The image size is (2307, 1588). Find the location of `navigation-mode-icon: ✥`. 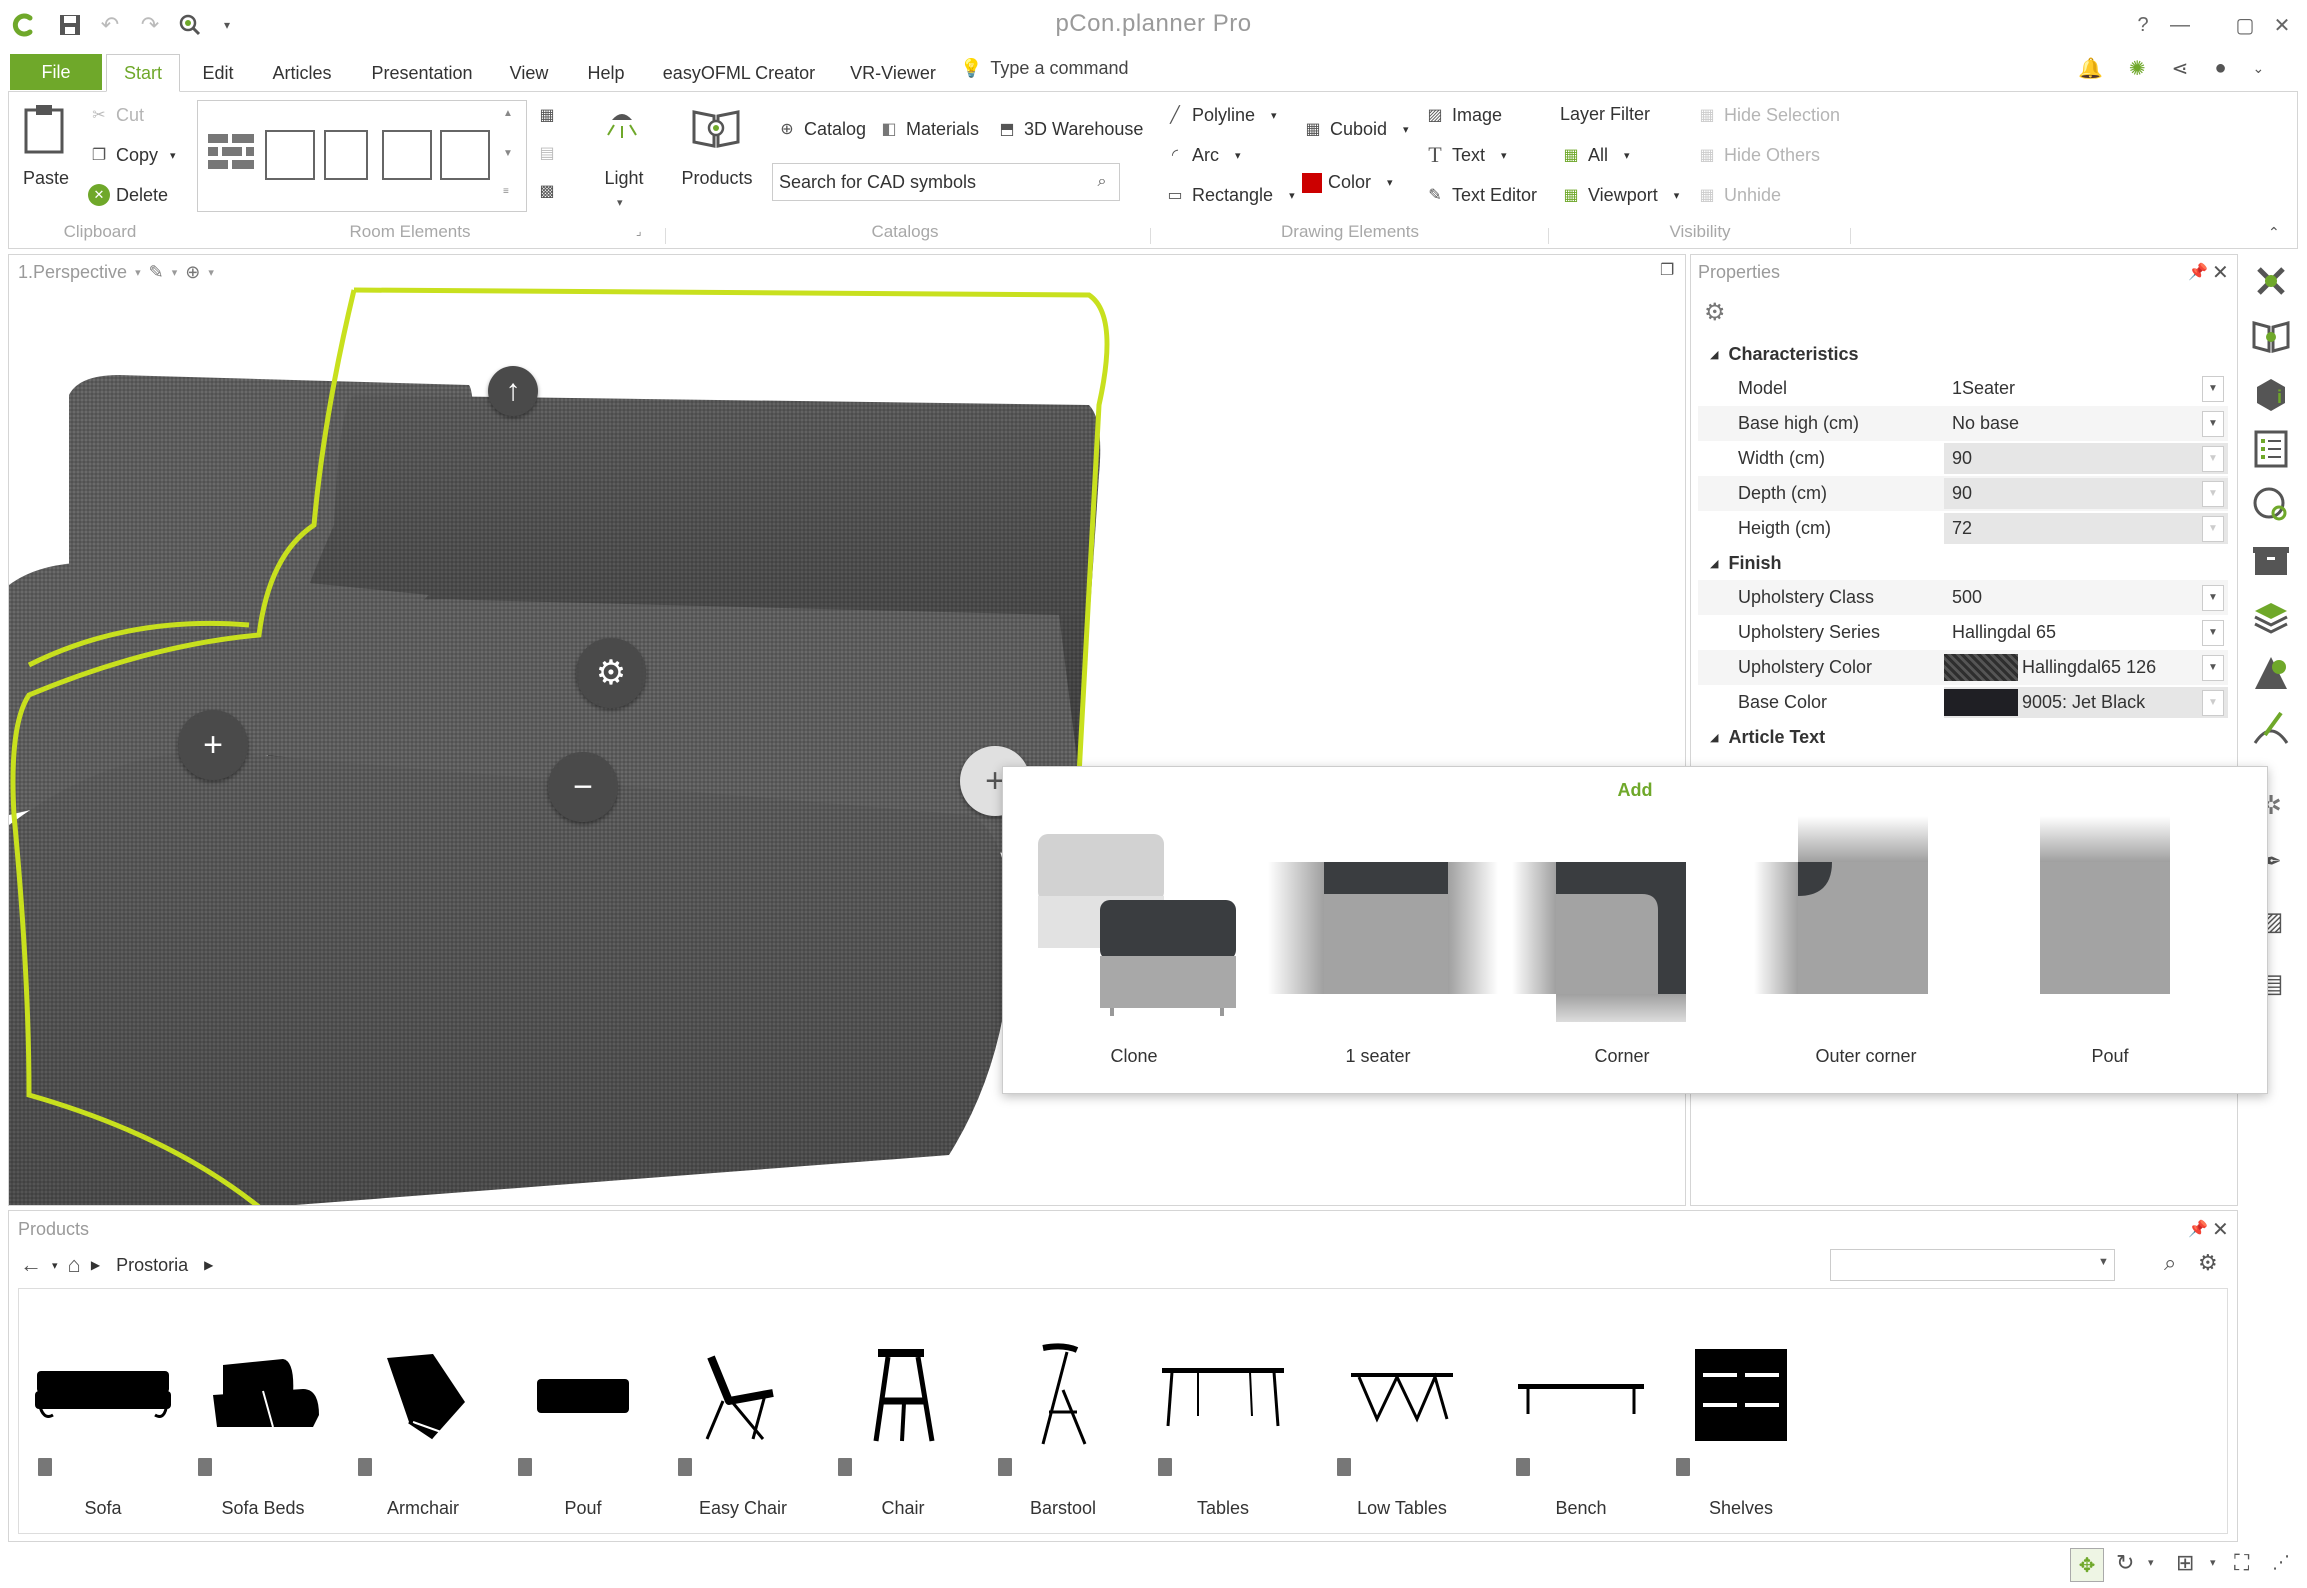

navigation-mode-icon: ✥ is located at coordinates (2087, 1565).